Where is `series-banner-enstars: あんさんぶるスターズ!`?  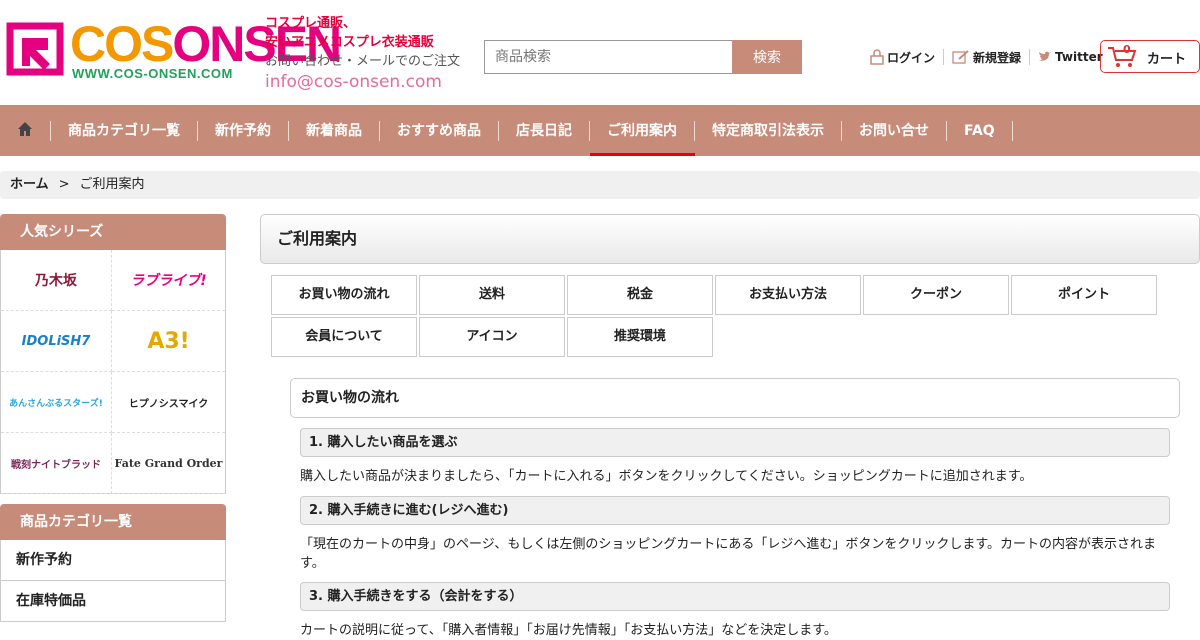 series-banner-enstars: あんさんぶるスターズ! is located at coordinates (56, 402).